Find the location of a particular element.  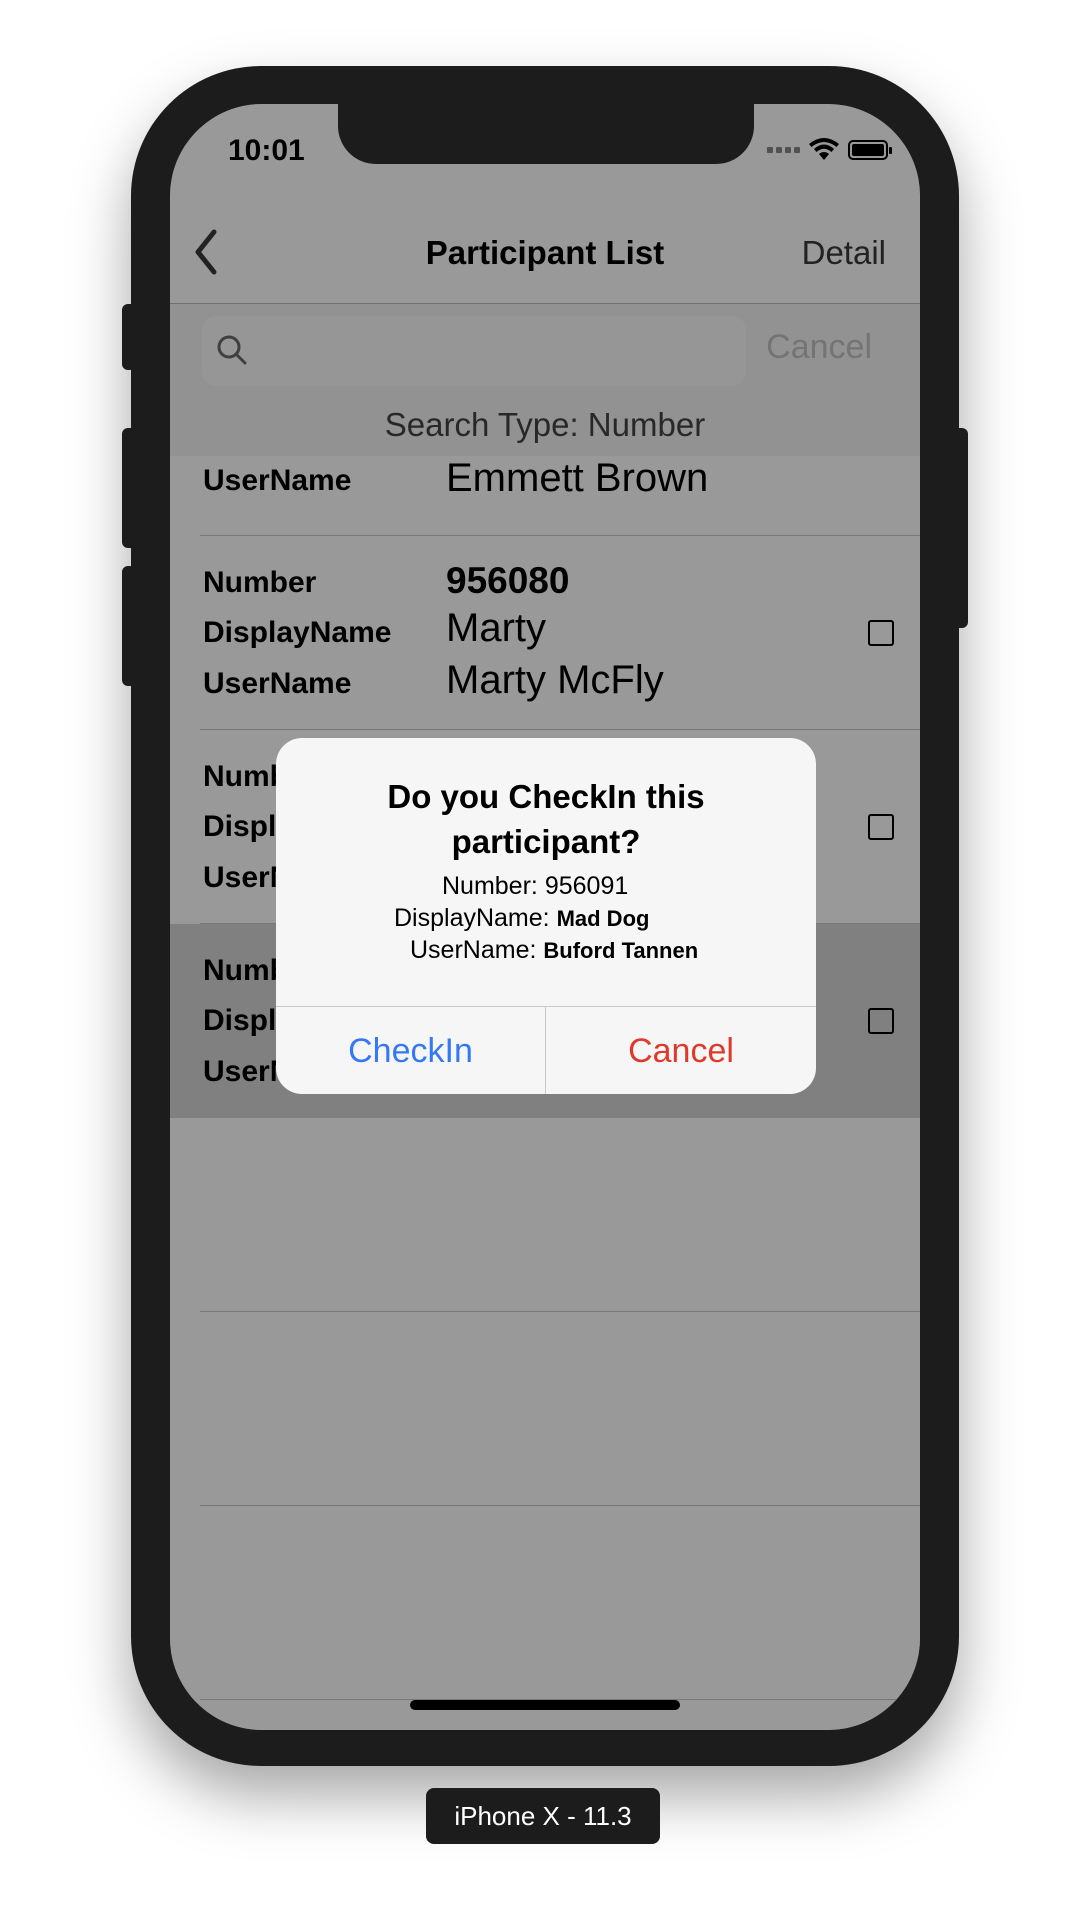

alert-number-value: 956091 is located at coordinates (586, 886).